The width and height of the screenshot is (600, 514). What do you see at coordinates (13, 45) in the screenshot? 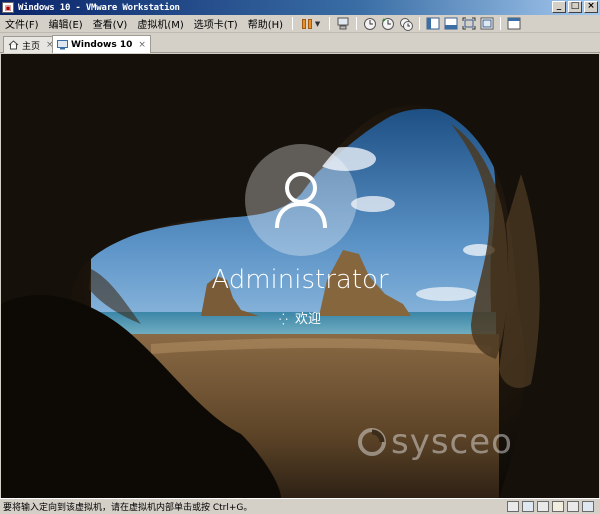
I see `home-icon` at bounding box center [13, 45].